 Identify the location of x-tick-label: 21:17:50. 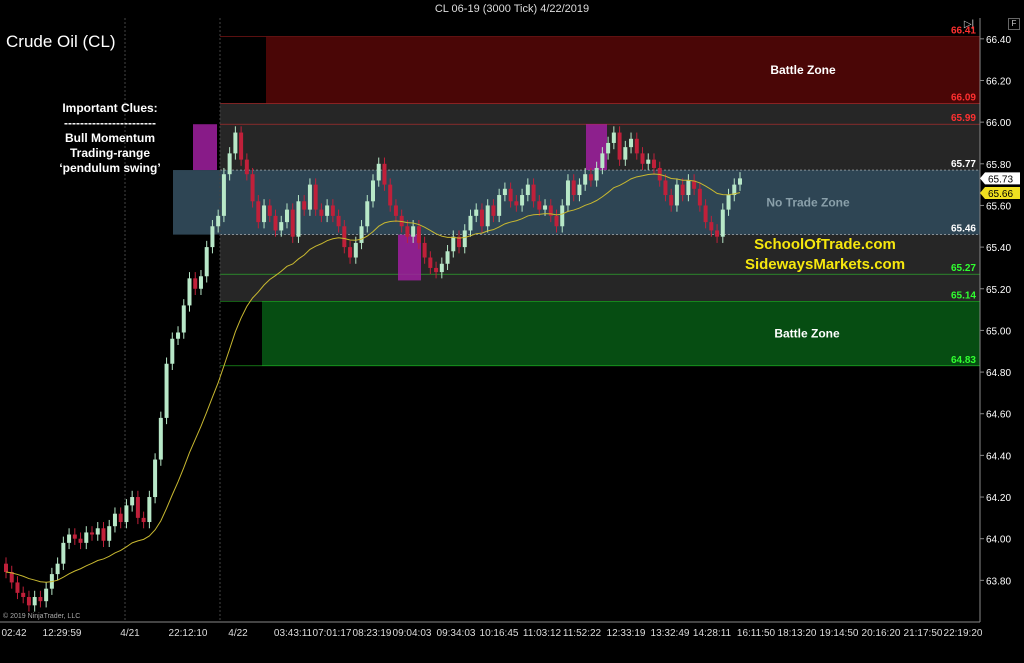
(923, 633).